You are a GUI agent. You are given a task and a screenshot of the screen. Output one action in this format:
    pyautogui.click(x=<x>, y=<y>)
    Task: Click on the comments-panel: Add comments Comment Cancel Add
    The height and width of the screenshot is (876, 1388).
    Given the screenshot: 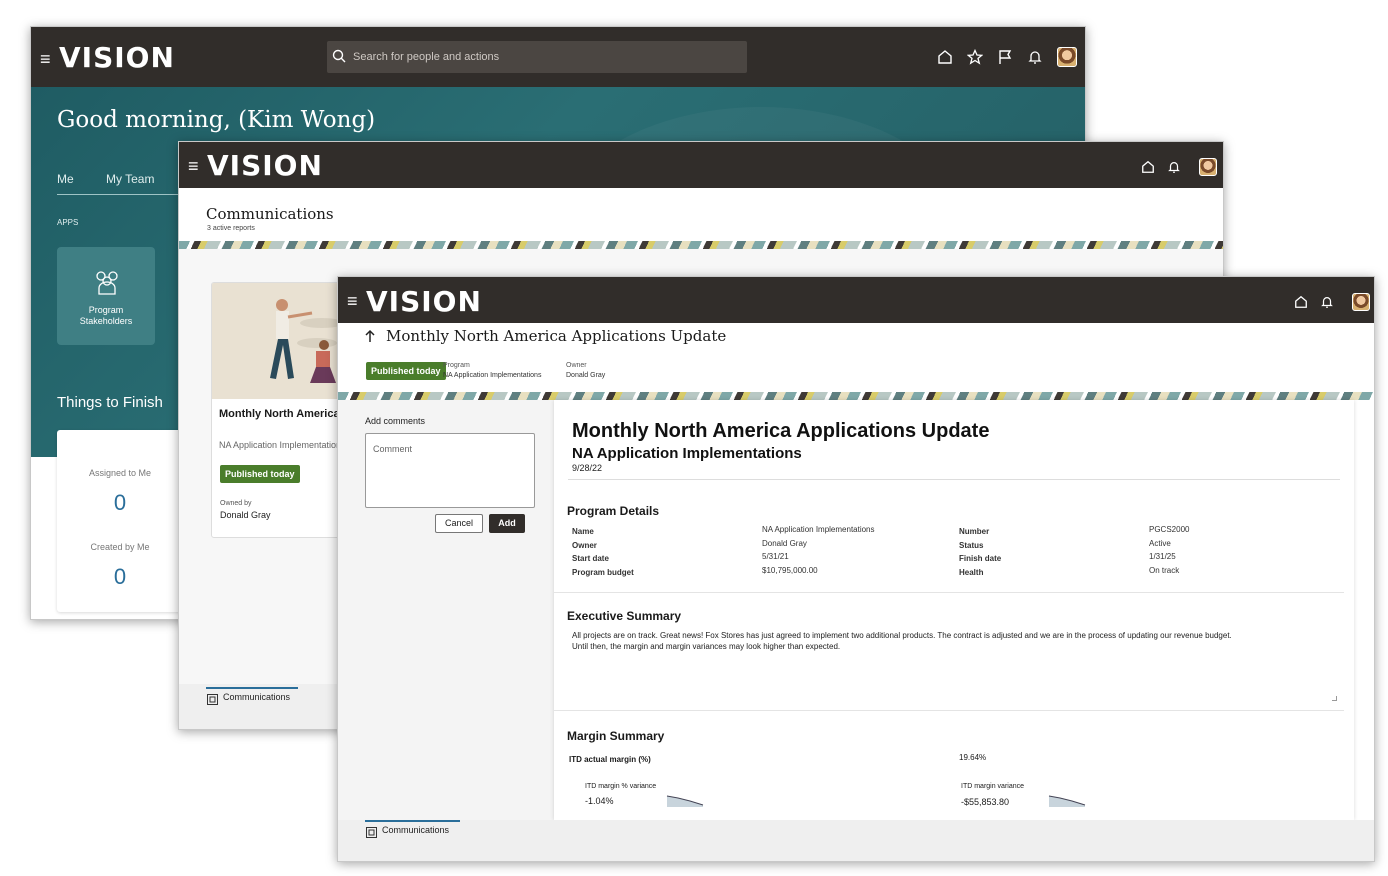 What is the action you would take?
    pyautogui.click(x=446, y=610)
    